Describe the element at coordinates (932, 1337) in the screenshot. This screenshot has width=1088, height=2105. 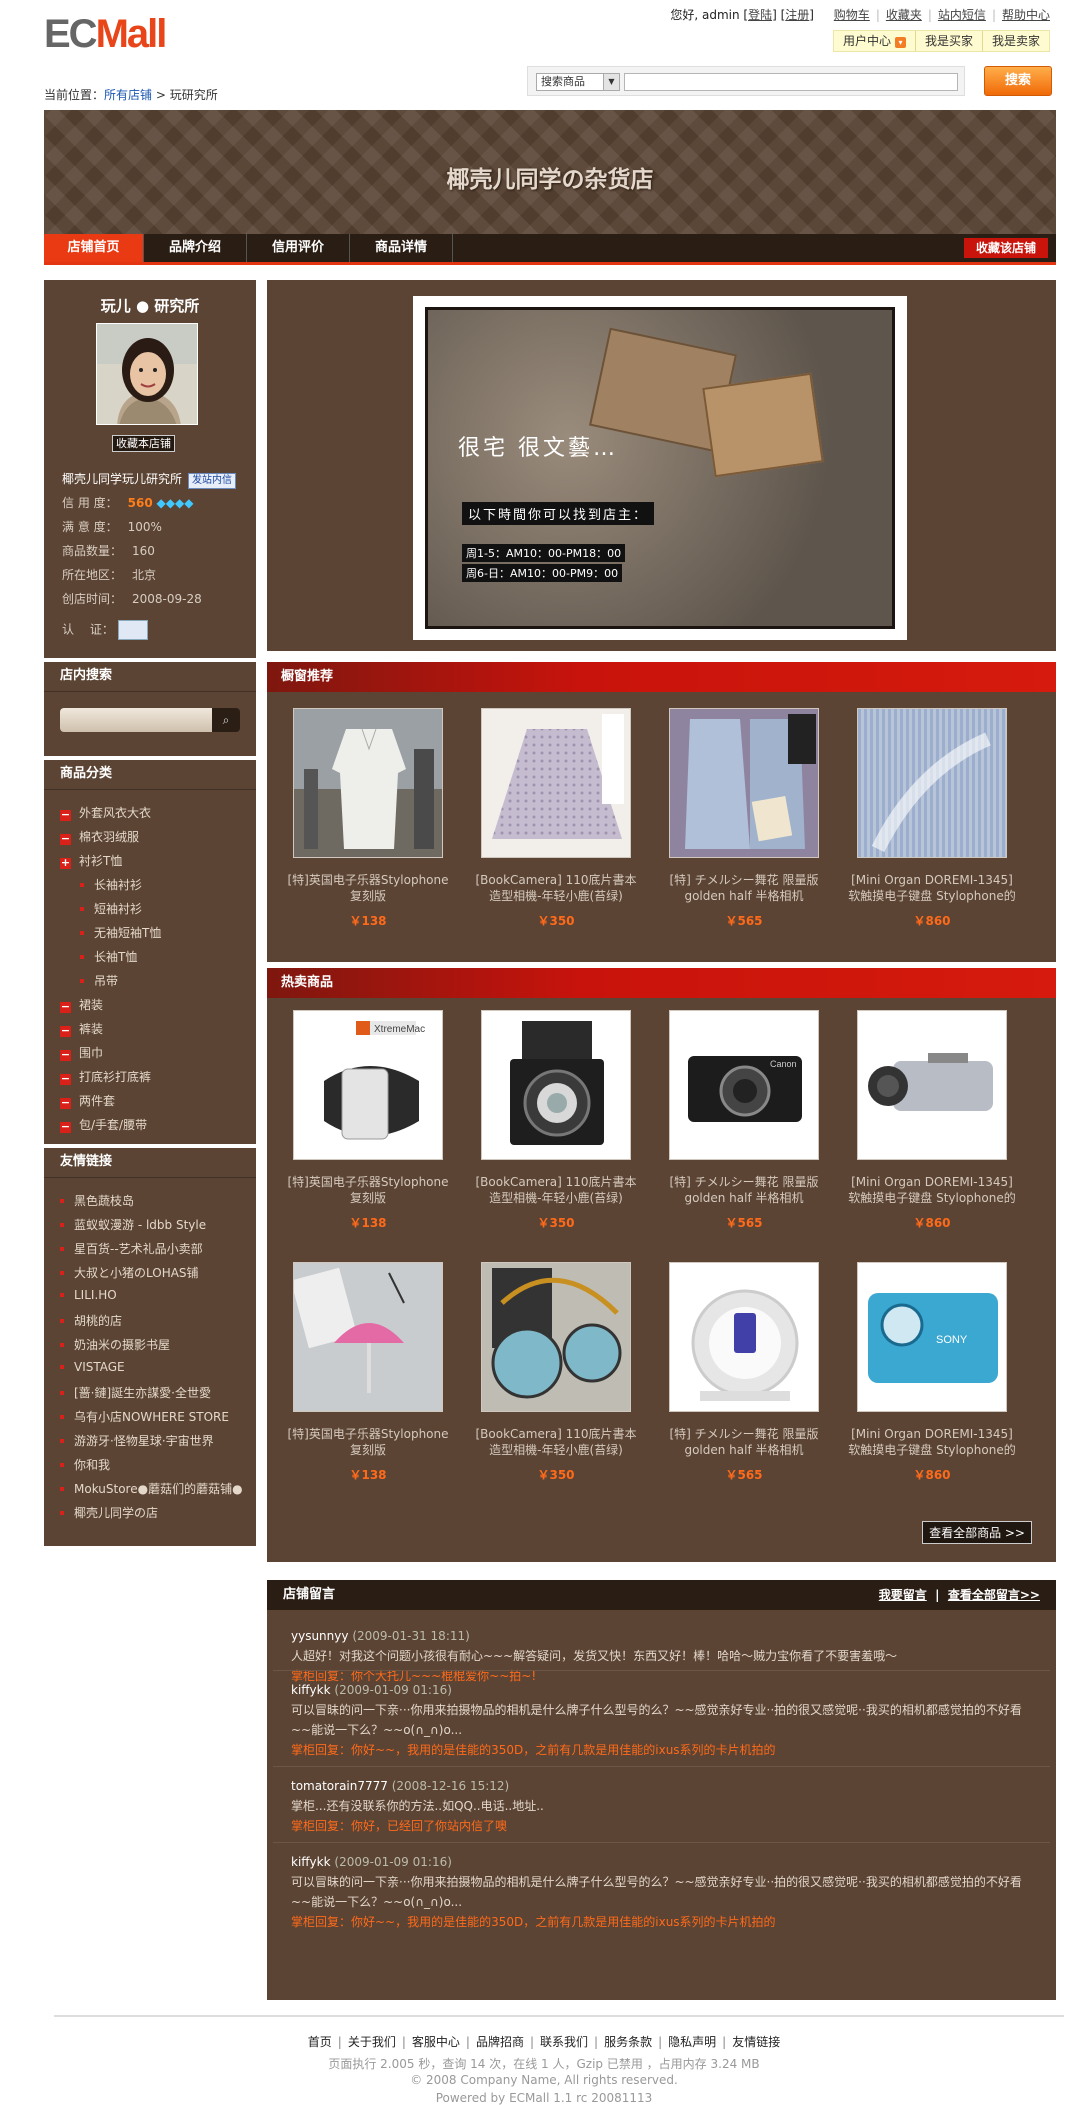
I see `product-image: SONY` at that location.